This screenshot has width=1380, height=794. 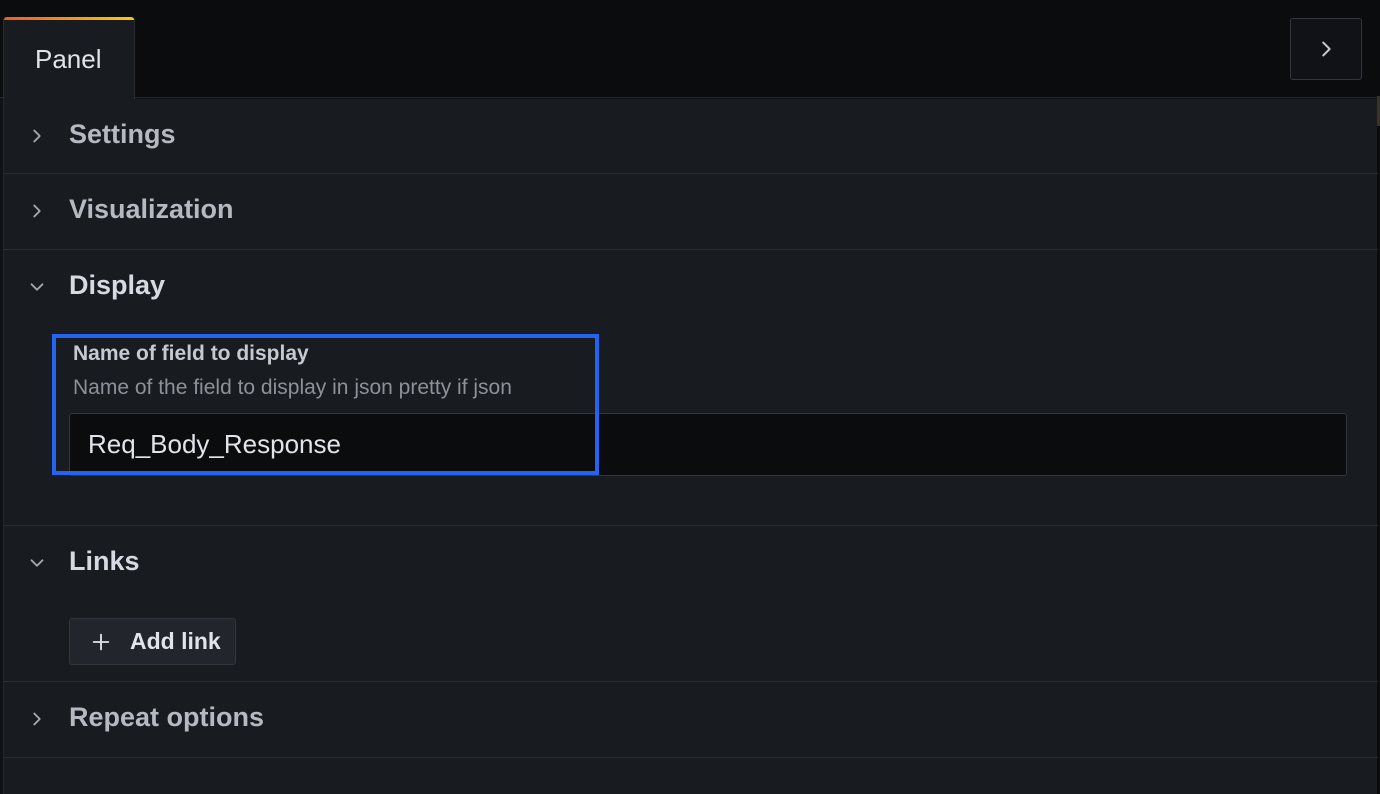 I want to click on collapse-options-button, so click(x=1326, y=49).